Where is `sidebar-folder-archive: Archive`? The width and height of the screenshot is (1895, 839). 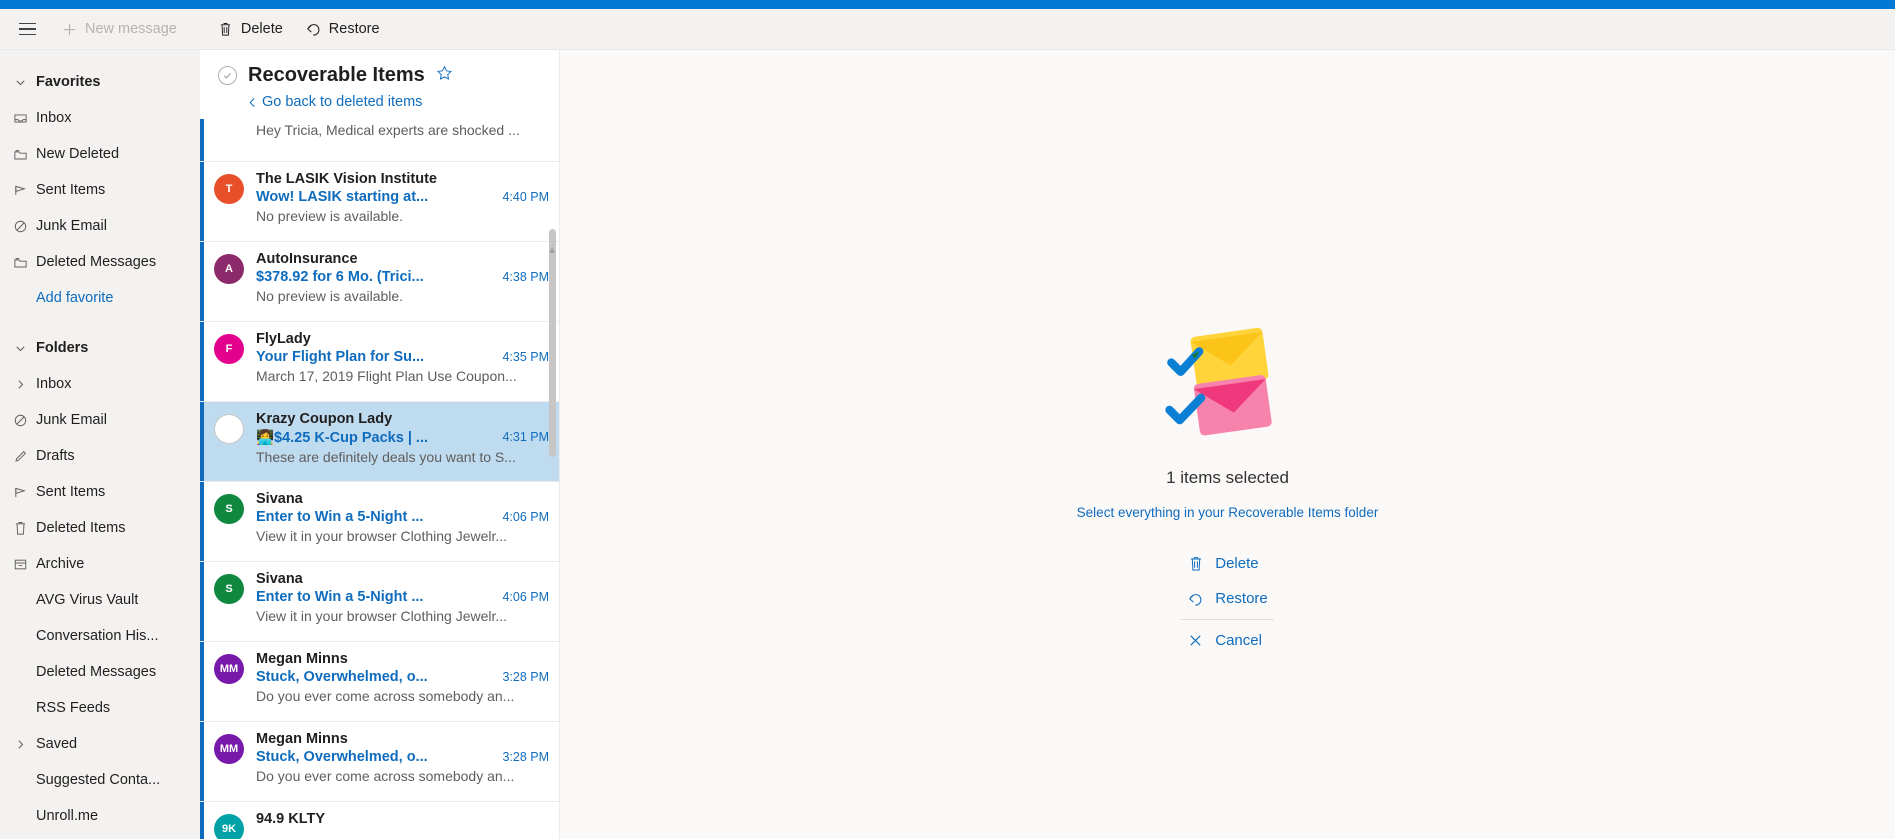
sidebar-folder-archive: Archive is located at coordinates (100, 564).